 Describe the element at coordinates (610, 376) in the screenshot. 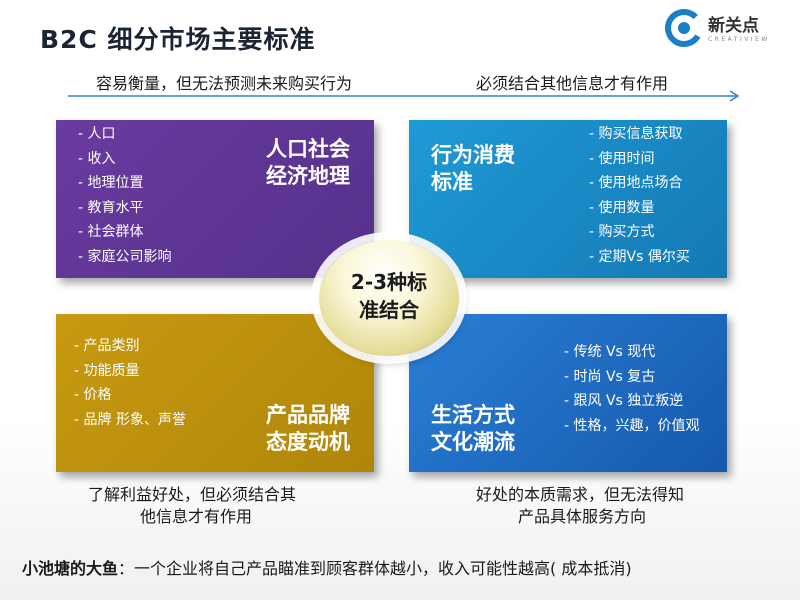

I see `list-item: - 时尚 Vs 复古` at that location.